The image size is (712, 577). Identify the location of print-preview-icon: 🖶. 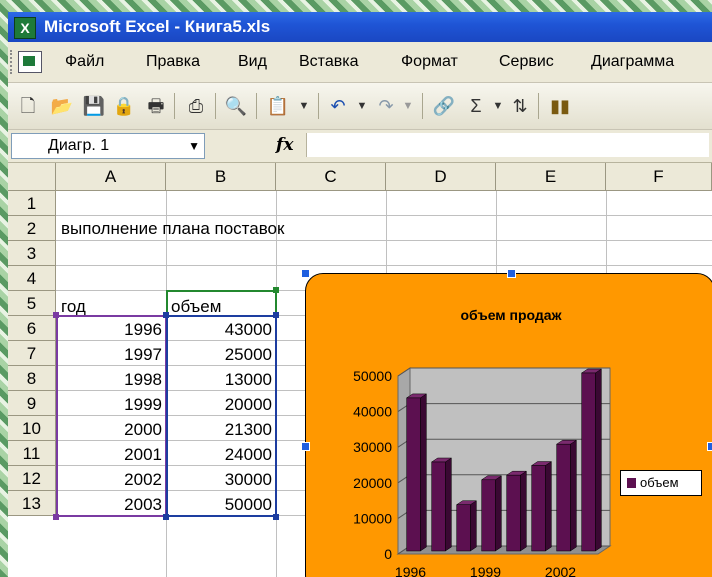
(156, 106).